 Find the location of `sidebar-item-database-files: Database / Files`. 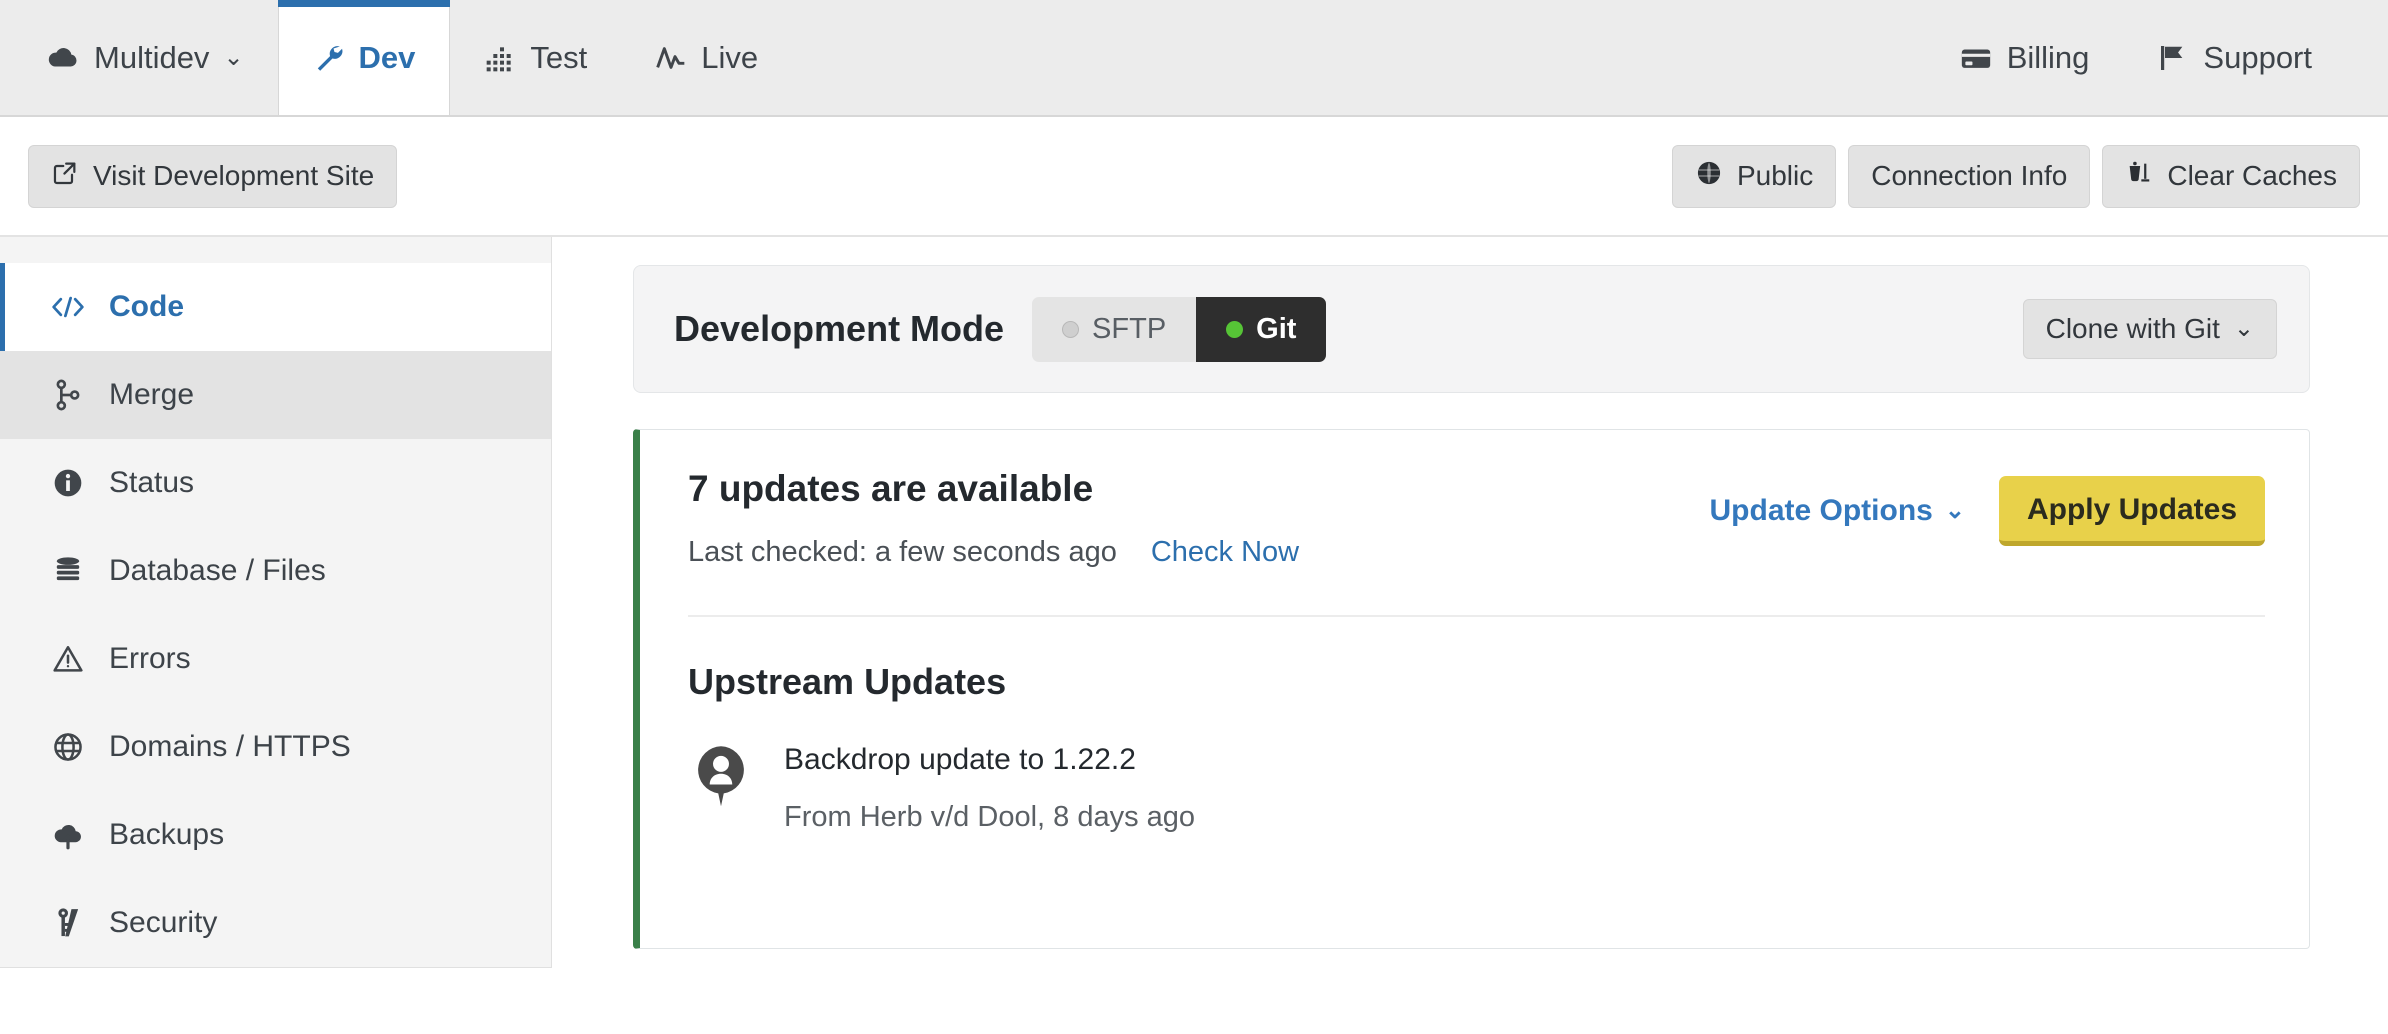

sidebar-item-database-files: Database / Files is located at coordinates (275, 571).